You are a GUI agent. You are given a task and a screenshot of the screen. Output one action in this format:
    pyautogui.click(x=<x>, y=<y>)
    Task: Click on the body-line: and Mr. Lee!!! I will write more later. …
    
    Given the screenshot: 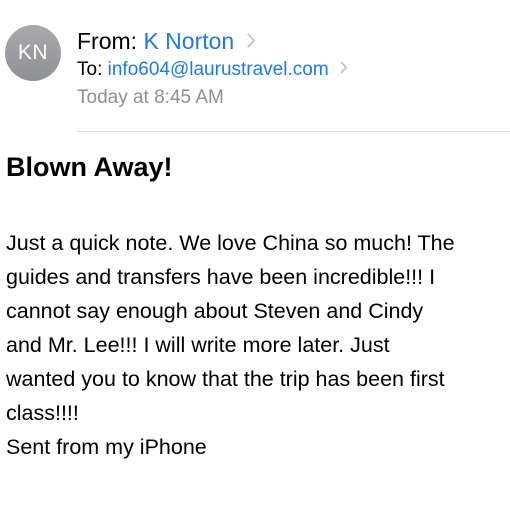 What is the action you would take?
    pyautogui.click(x=198, y=345)
    